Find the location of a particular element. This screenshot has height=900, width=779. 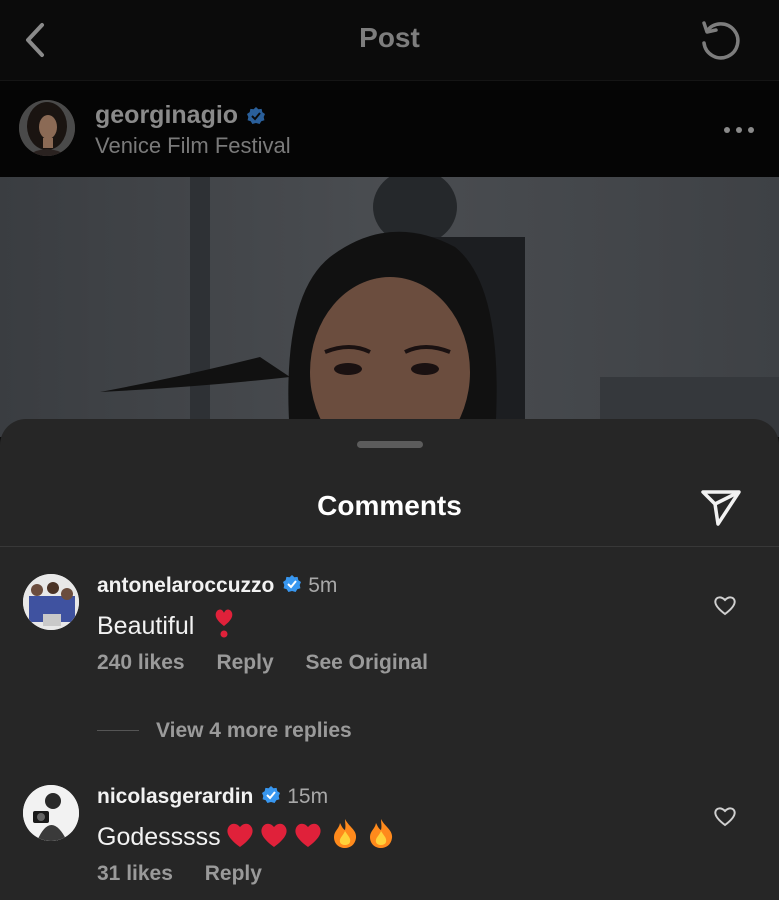

exclamation-heart-emoji-icon is located at coordinates (224, 623).